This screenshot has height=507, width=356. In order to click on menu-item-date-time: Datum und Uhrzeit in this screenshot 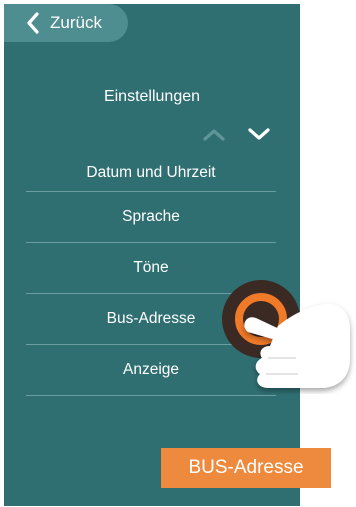, I will do `click(151, 174)`.